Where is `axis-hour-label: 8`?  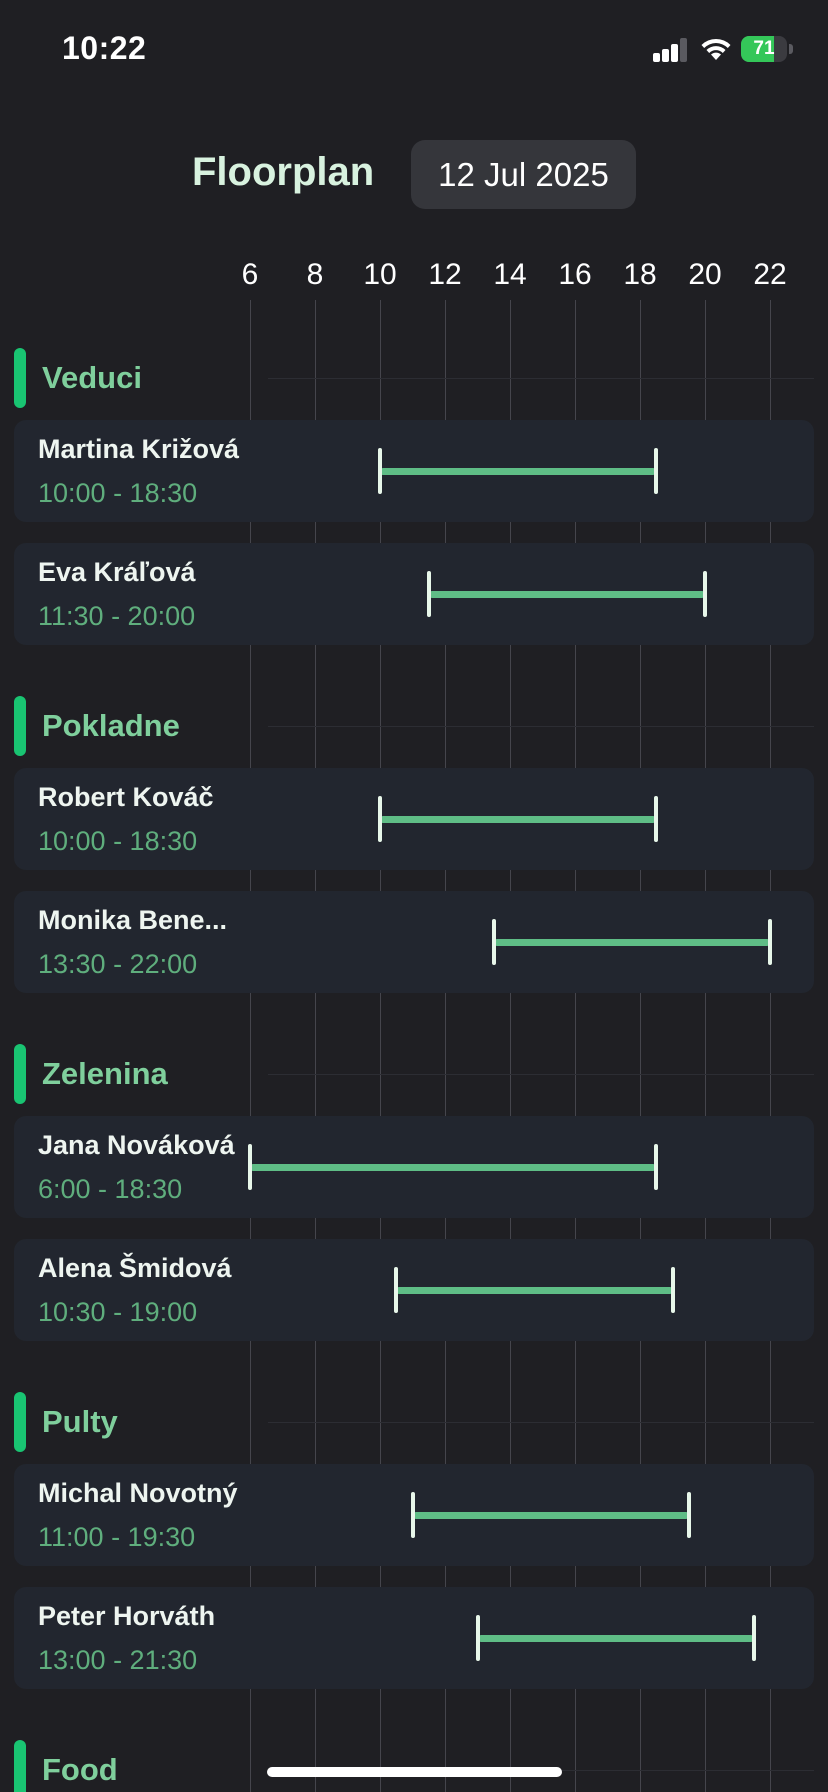 axis-hour-label: 8 is located at coordinates (315, 274).